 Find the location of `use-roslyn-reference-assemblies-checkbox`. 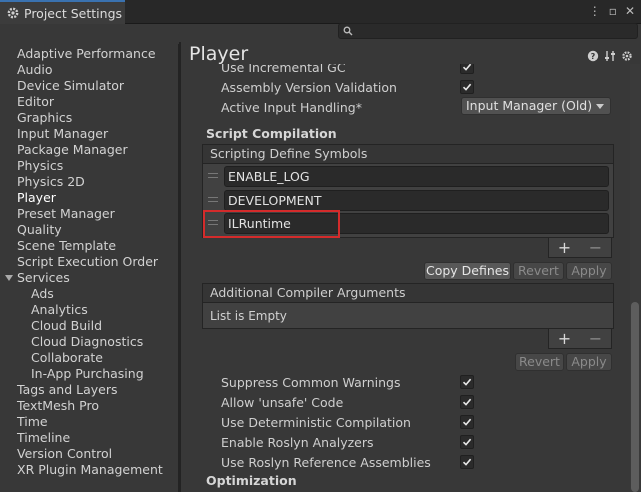

use-roslyn-reference-assemblies-checkbox is located at coordinates (467, 462).